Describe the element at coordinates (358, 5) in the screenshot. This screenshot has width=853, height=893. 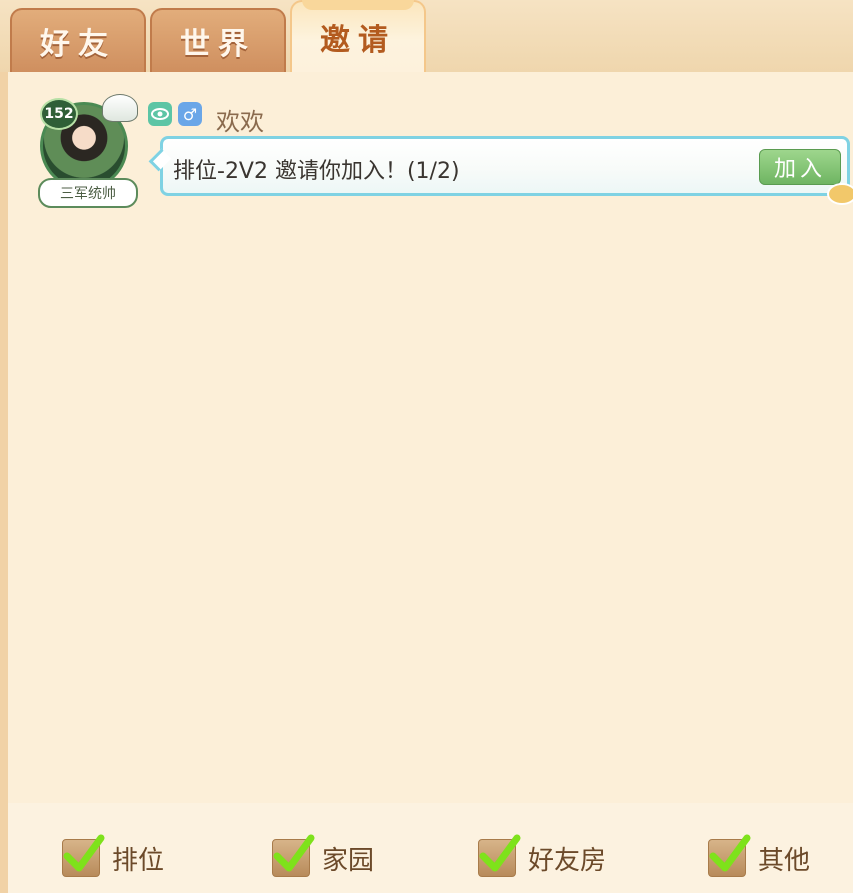
I see `tab-decoration` at that location.